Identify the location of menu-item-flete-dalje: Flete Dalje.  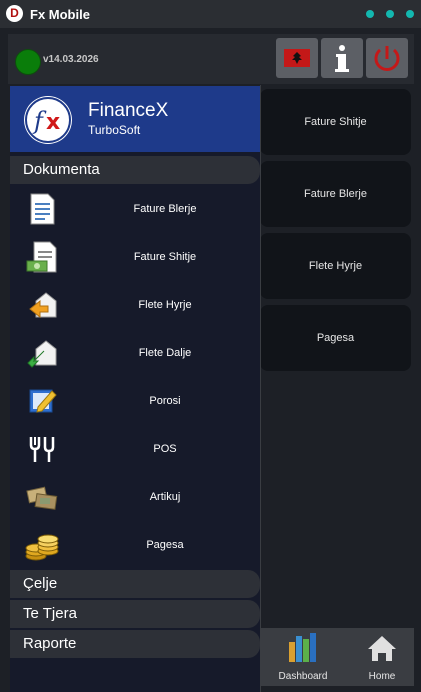
(135, 353).